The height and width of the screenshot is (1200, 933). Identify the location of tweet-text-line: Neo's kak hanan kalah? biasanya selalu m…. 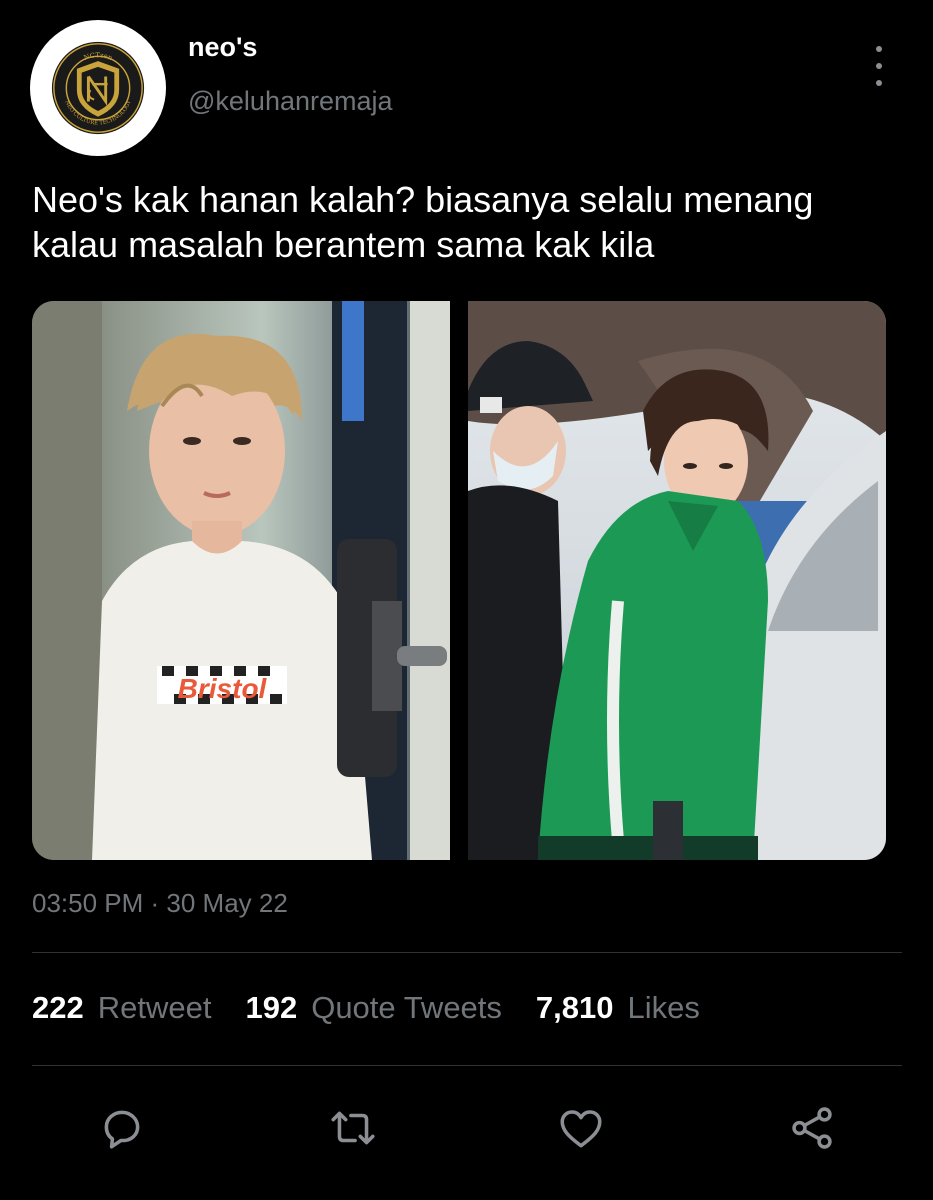
(423, 199).